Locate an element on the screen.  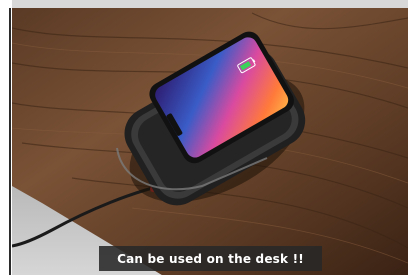
caption-text: Can be used on the desk !! is located at coordinates (210, 258).